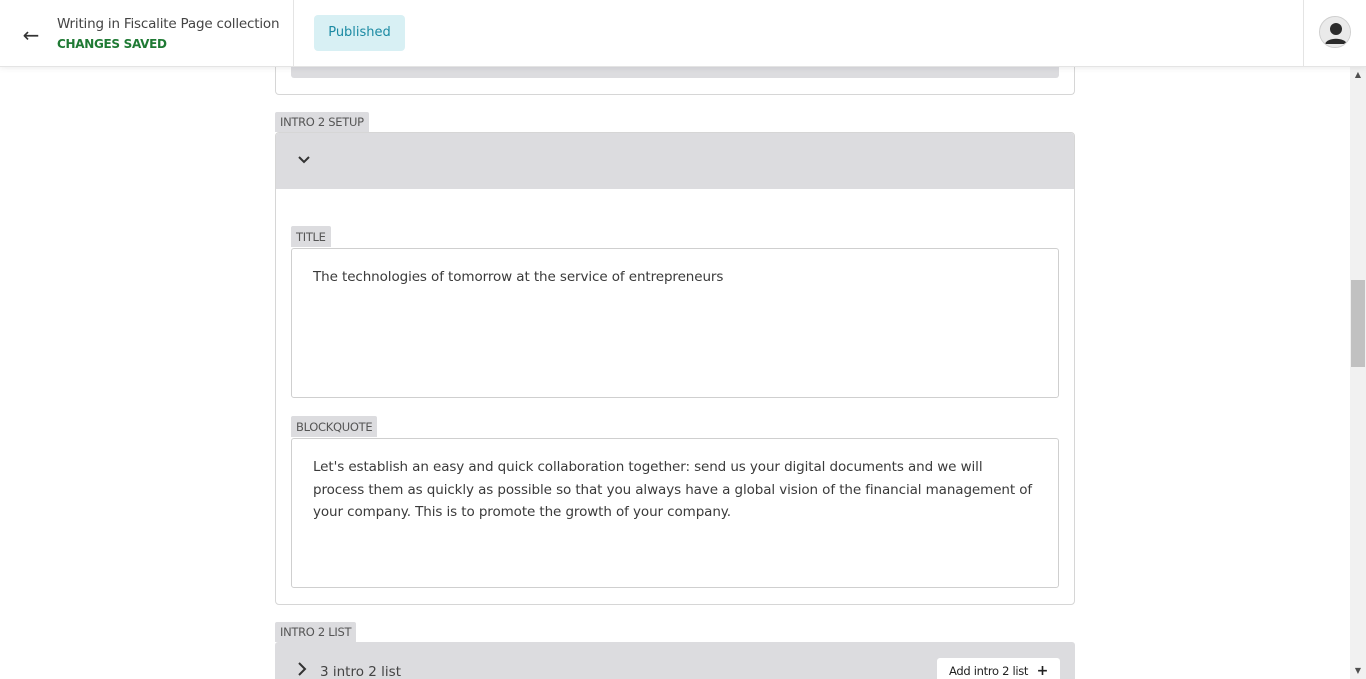 Image resolution: width=1366 pixels, height=679 pixels. What do you see at coordinates (311, 236) in the screenshot?
I see `title-field-label: TITLE` at bounding box center [311, 236].